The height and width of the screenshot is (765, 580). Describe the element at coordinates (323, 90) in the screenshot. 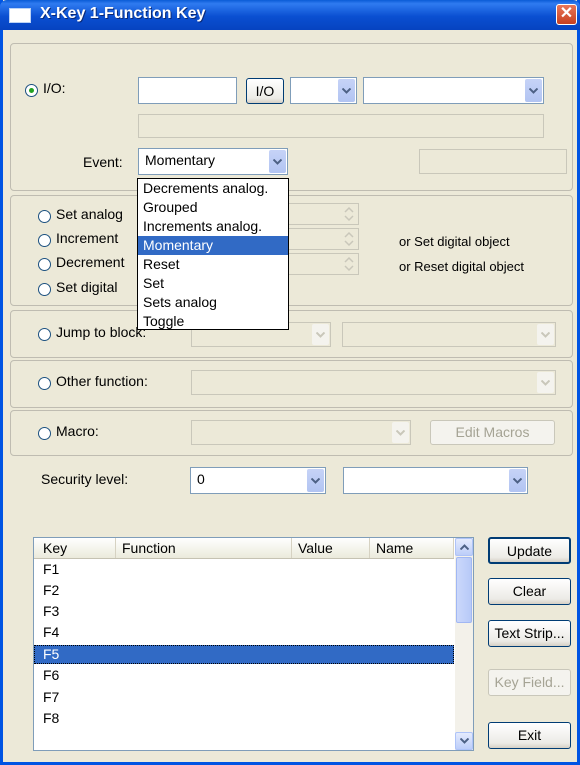

I see `io-type-combo` at that location.